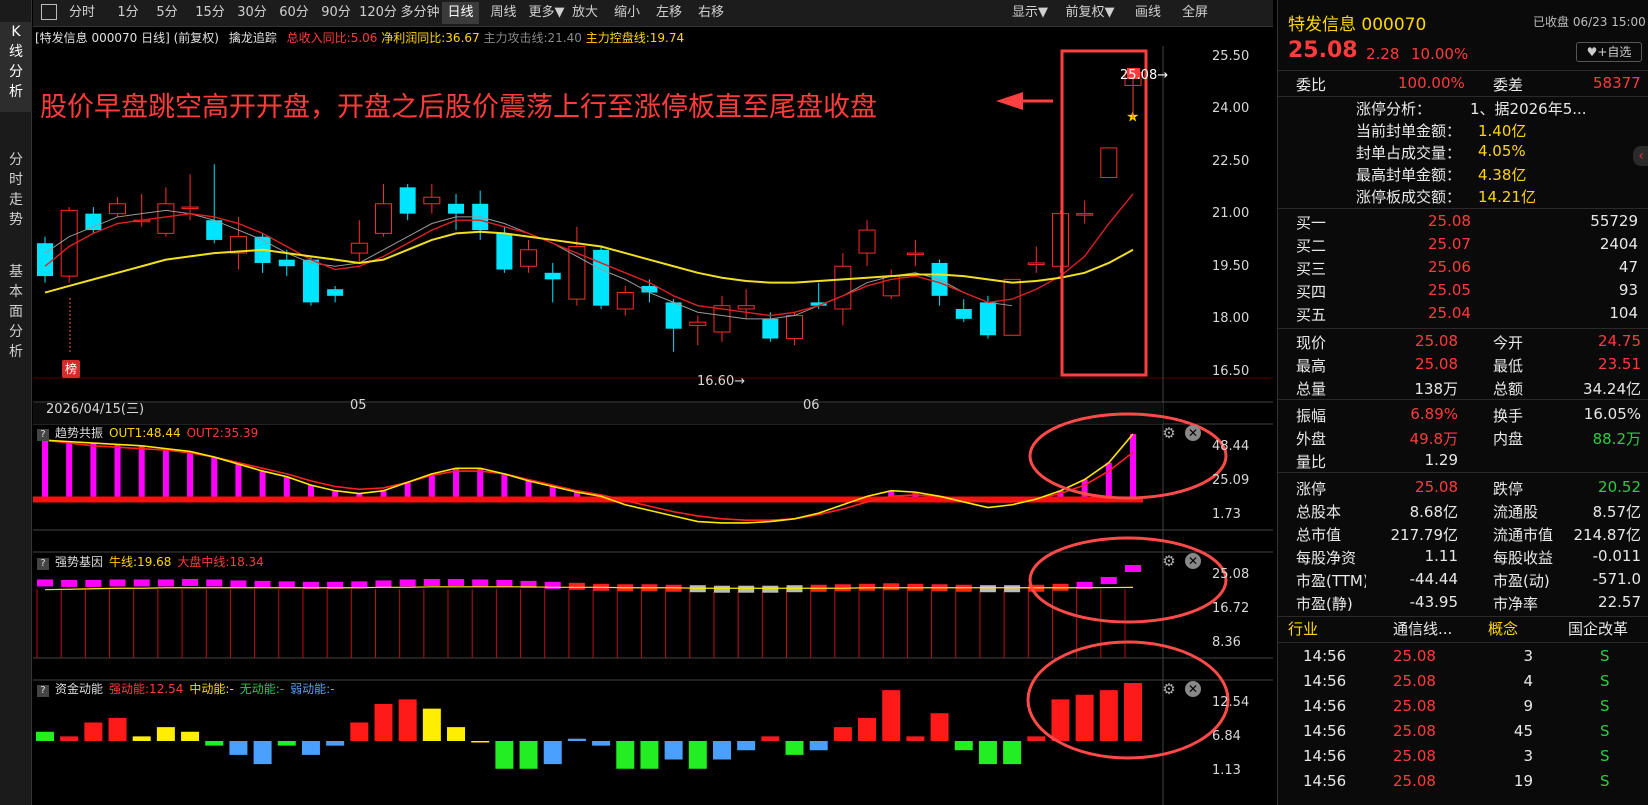  Describe the element at coordinates (1640, 156) in the screenshot. I see `expand-arrow-icon: ‹` at that location.